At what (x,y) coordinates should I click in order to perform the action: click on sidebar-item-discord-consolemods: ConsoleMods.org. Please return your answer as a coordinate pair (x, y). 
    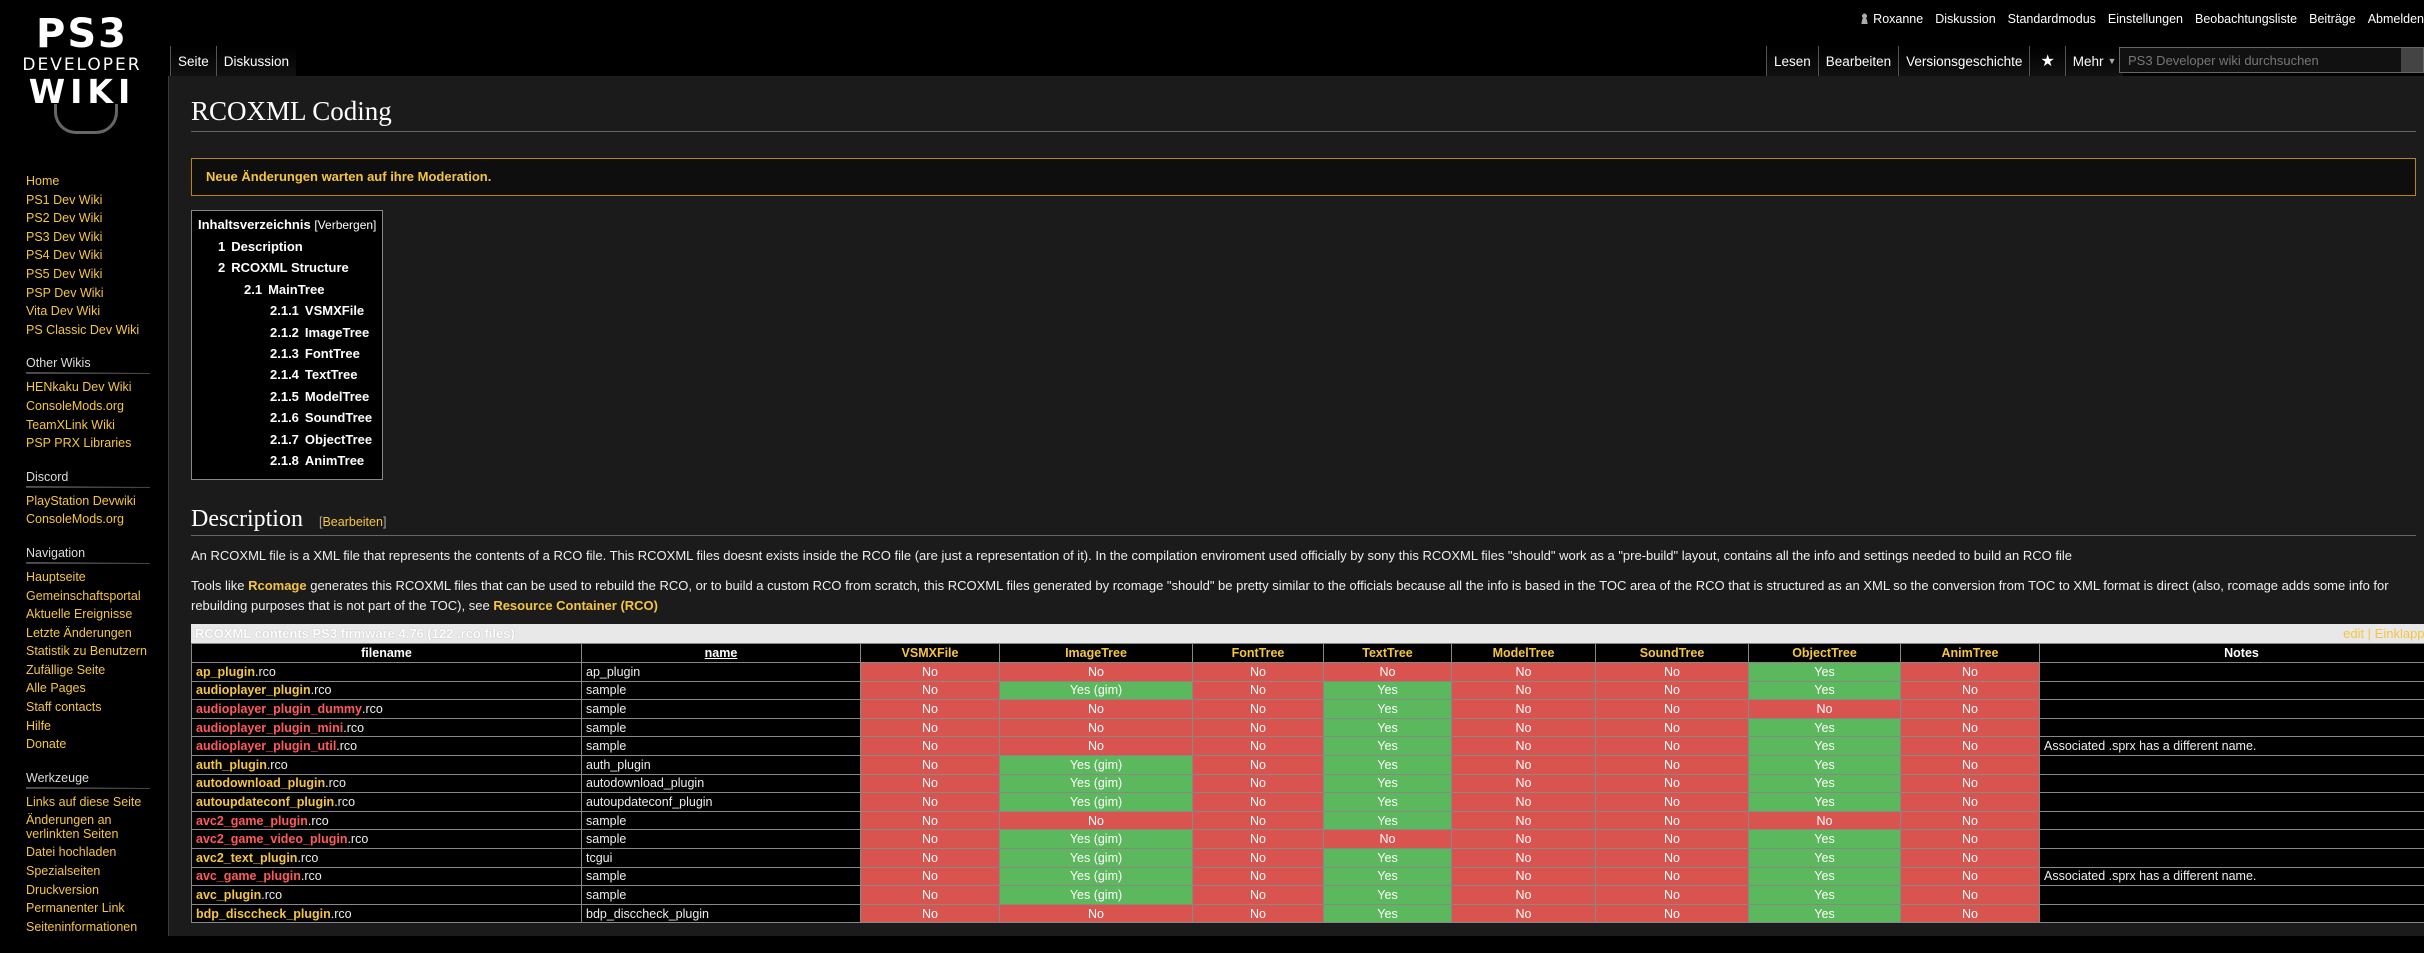
    Looking at the image, I should click on (96, 519).